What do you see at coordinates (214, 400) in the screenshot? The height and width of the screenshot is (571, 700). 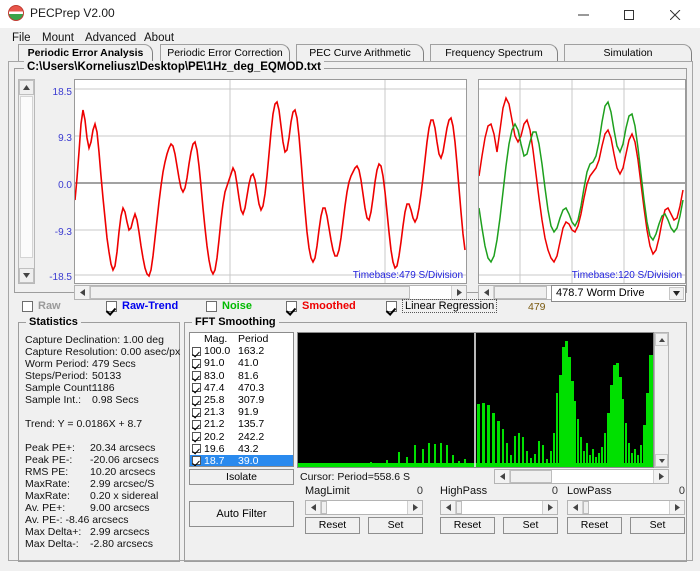 I see `fft-item-mag: 25.8` at bounding box center [214, 400].